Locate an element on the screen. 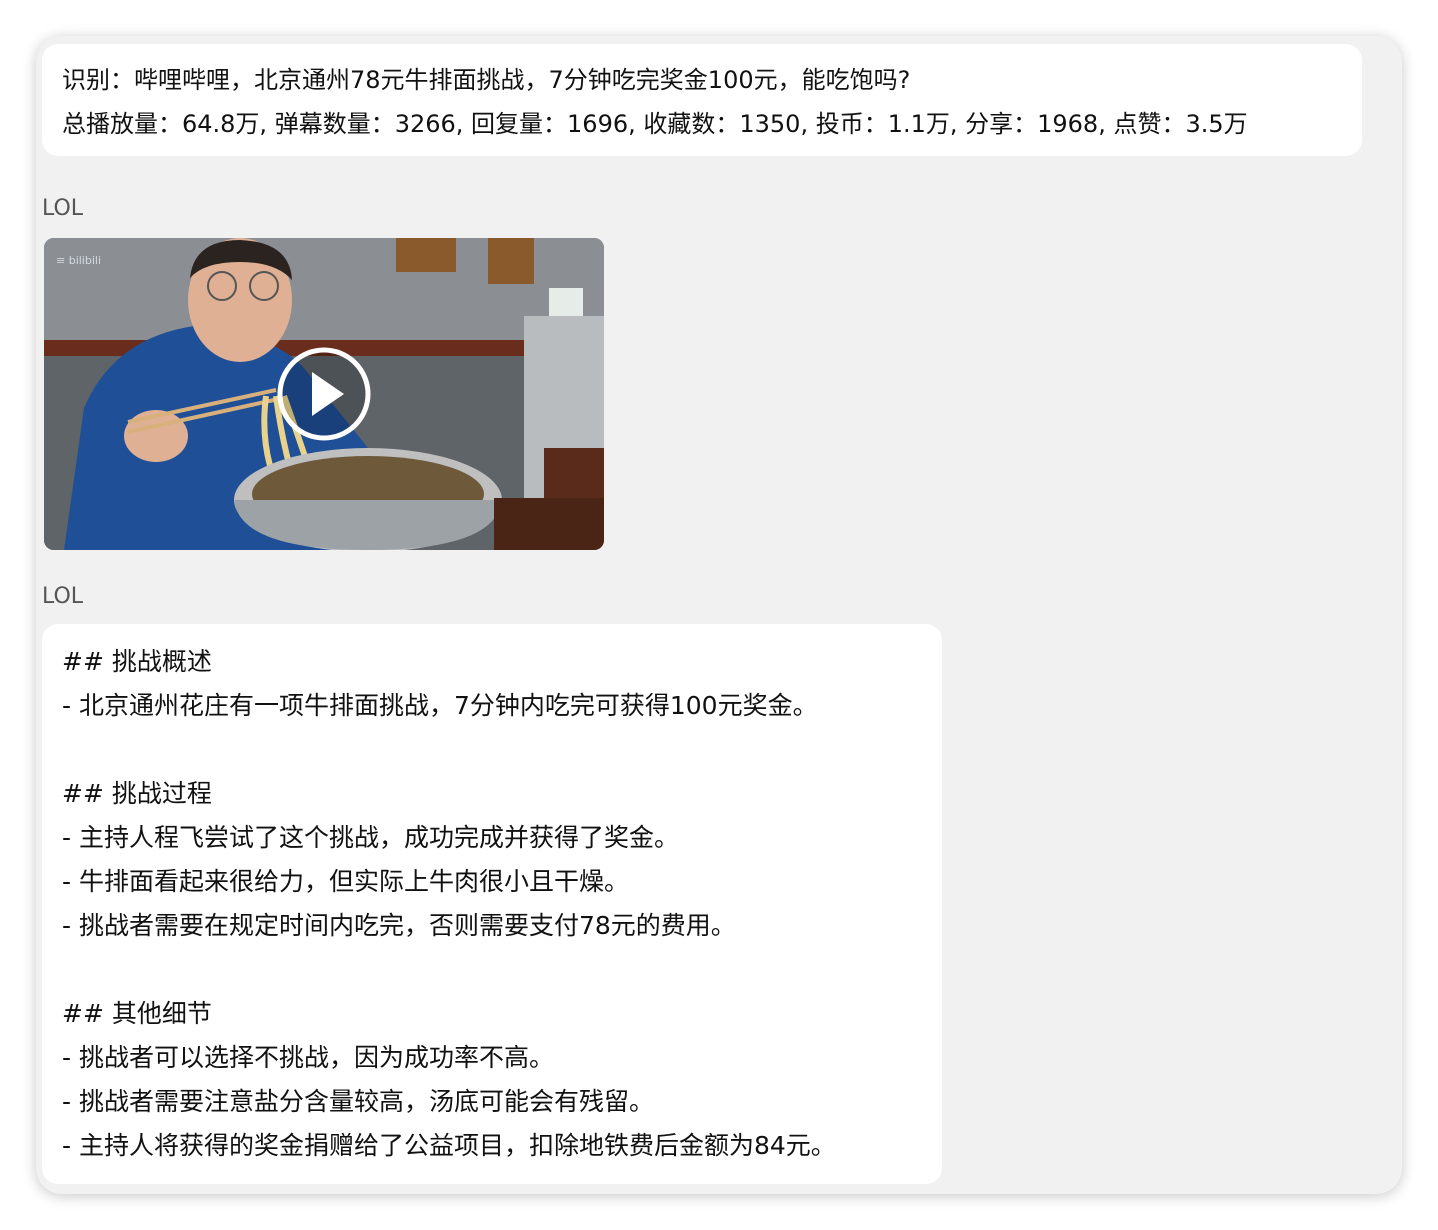  answer-line: - 主持人将获得的奖金捐赠给了公益项目，扣除地铁费后金额为84元。 is located at coordinates (449, 1145).